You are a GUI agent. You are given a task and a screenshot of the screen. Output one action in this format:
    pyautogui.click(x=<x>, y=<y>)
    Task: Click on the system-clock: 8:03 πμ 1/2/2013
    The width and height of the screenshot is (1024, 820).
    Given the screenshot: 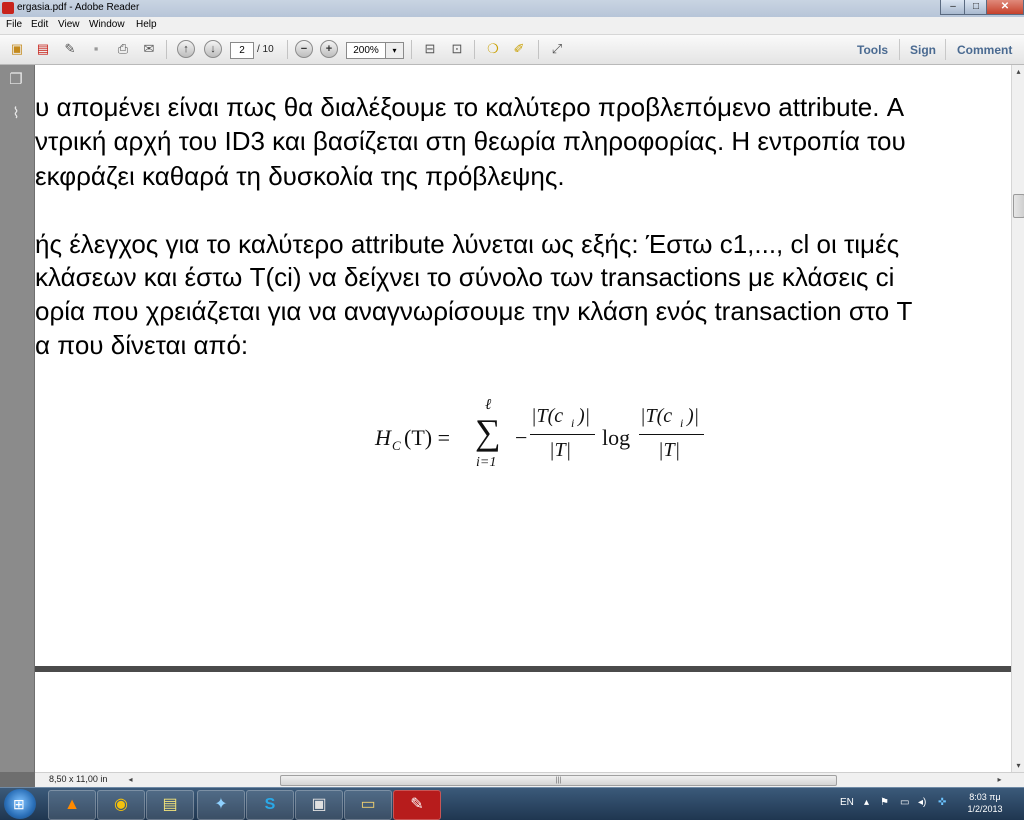 What is the action you would take?
    pyautogui.click(x=985, y=803)
    